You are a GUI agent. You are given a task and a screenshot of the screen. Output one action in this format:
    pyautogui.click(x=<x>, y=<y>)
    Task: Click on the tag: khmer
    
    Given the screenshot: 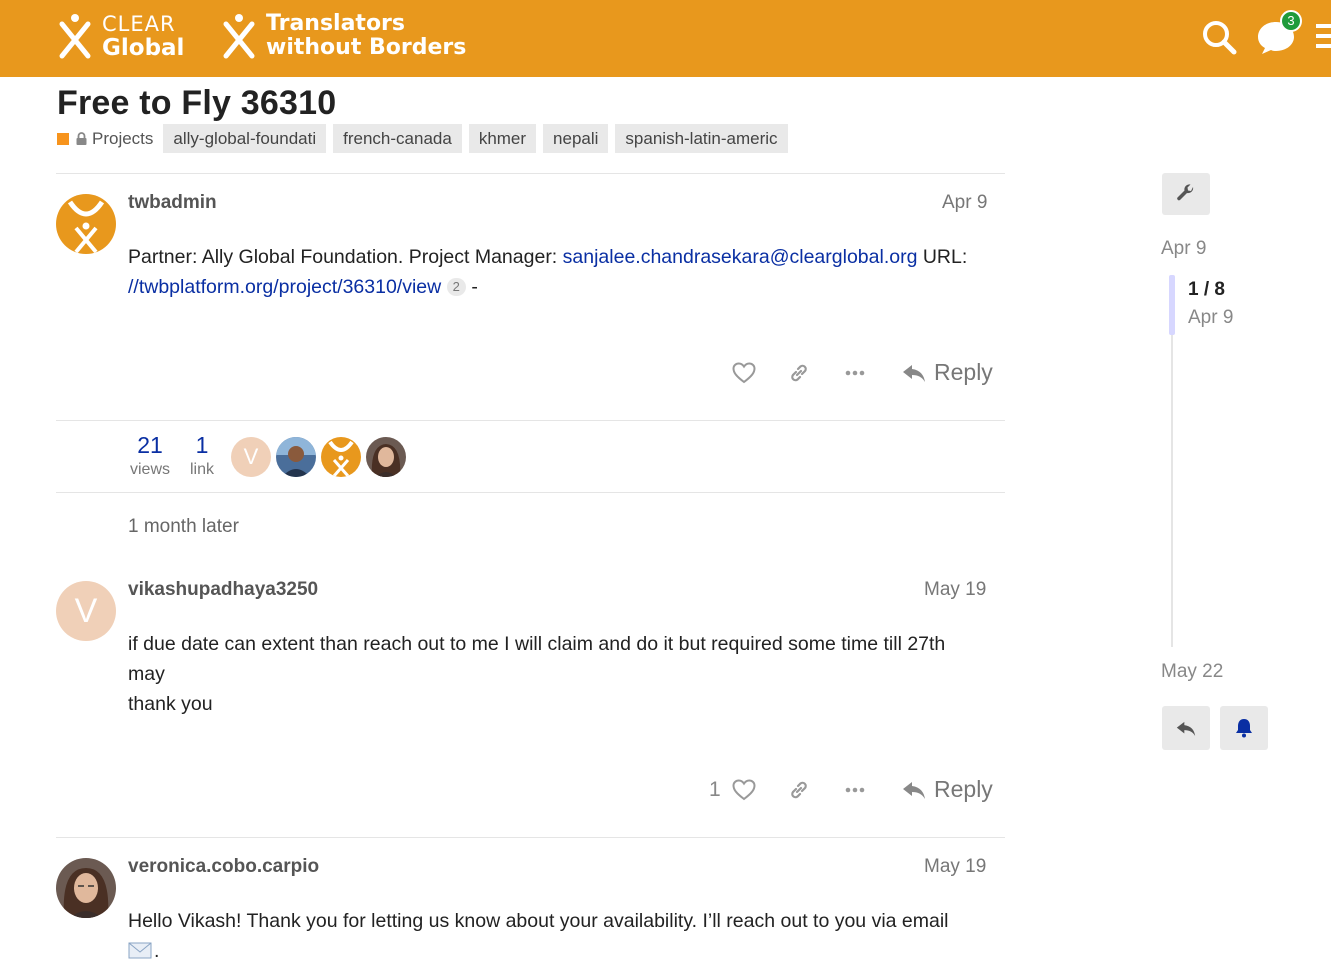 What is the action you would take?
    pyautogui.click(x=502, y=138)
    